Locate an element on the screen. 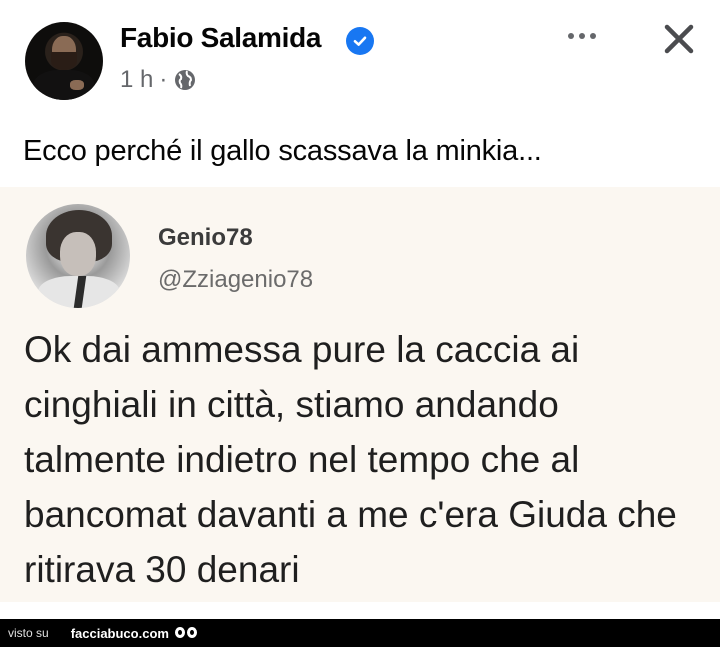  watermark-prefix: visto su is located at coordinates (28, 633).